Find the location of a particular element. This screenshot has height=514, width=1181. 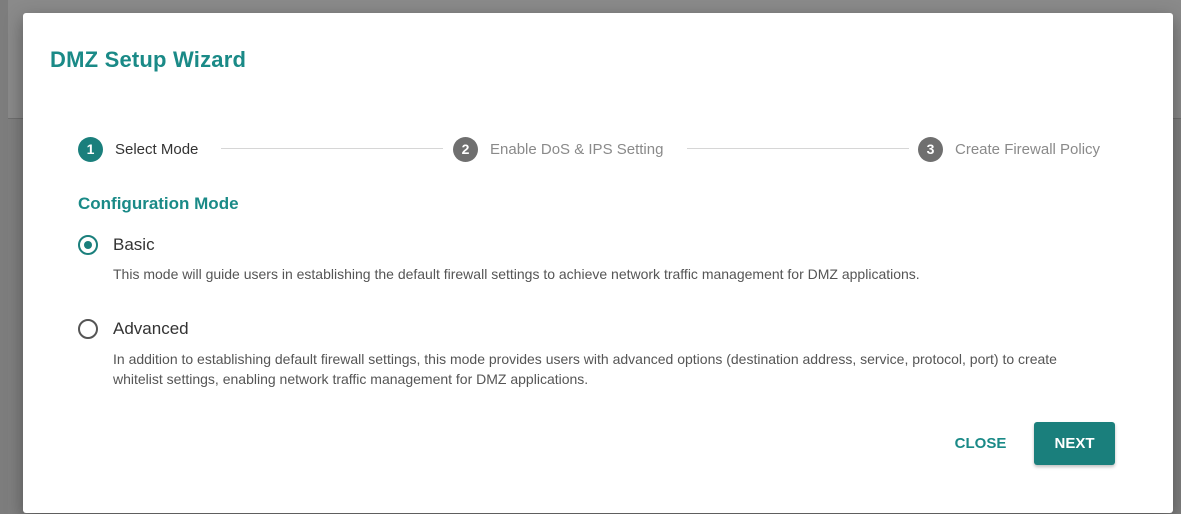

option-advanced: Advanced is located at coordinates (133, 329).